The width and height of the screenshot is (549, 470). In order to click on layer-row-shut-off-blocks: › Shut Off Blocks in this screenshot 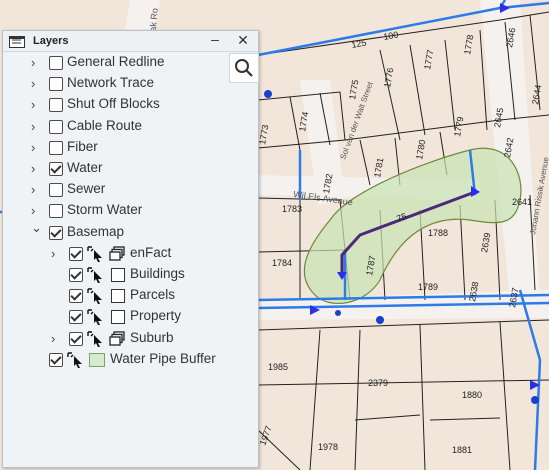, I will do `click(113, 105)`.